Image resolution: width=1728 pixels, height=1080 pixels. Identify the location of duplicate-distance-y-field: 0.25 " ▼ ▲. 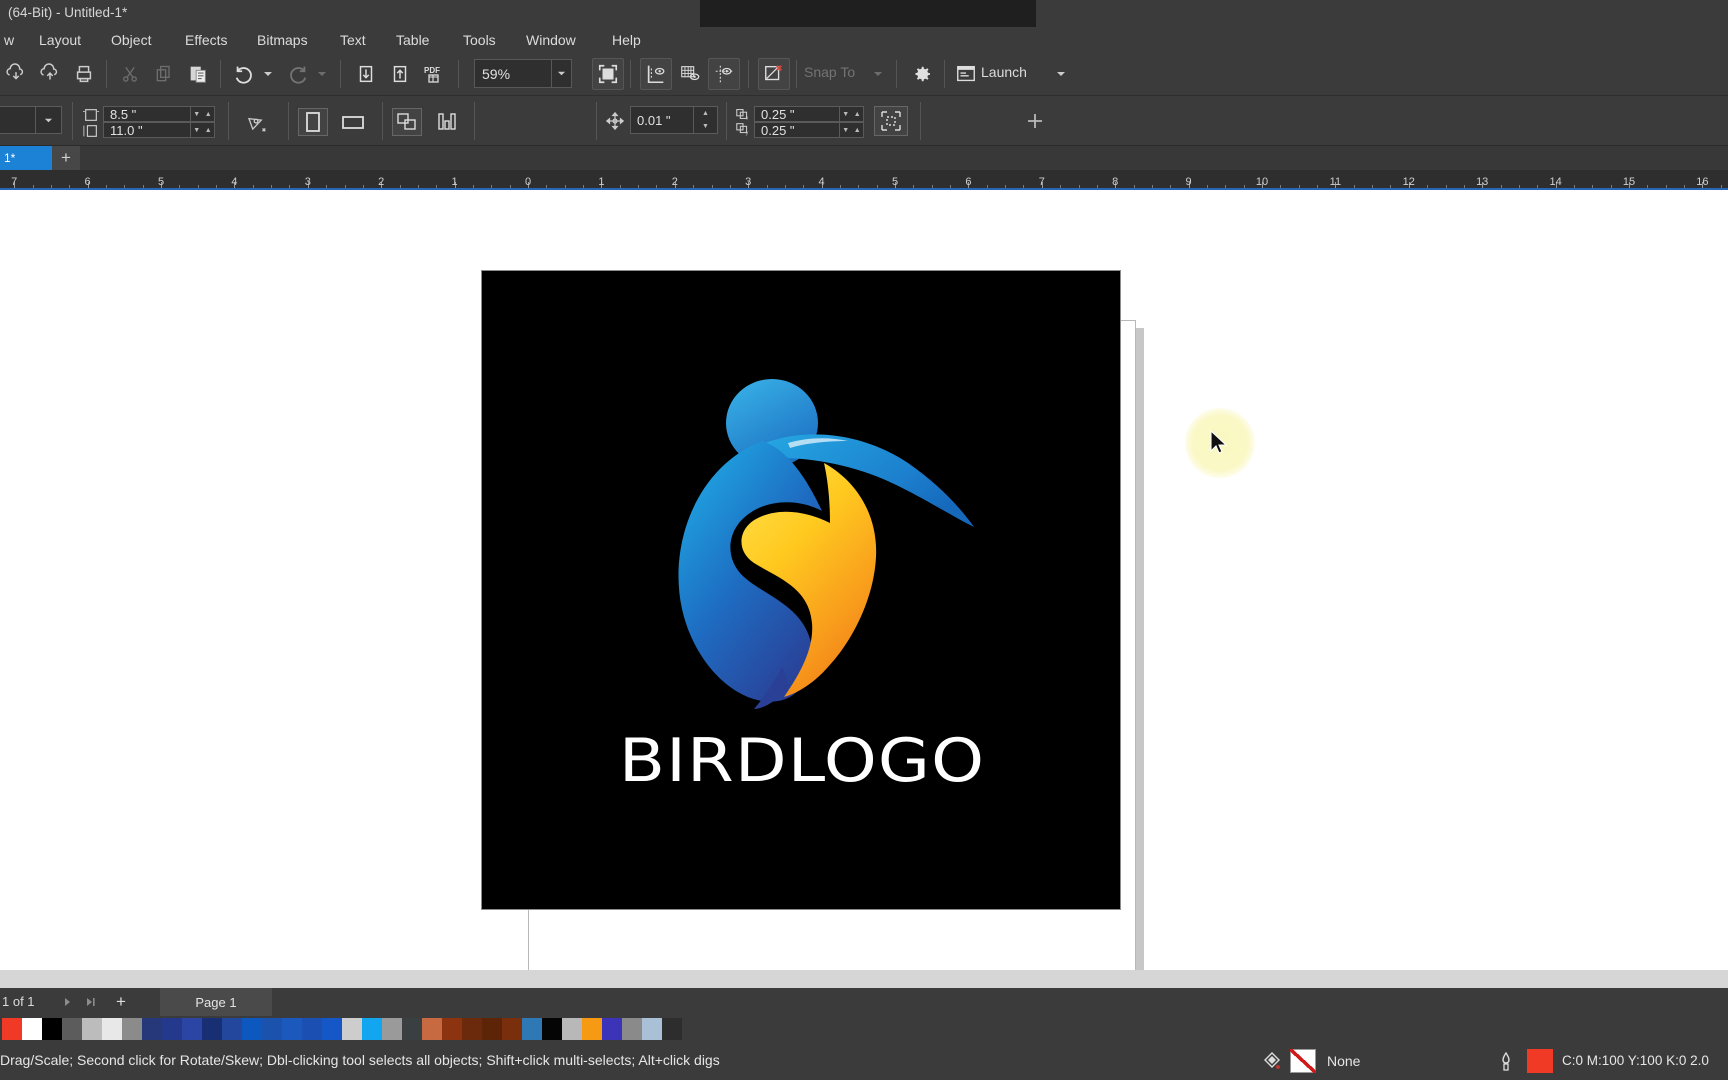
(809, 130).